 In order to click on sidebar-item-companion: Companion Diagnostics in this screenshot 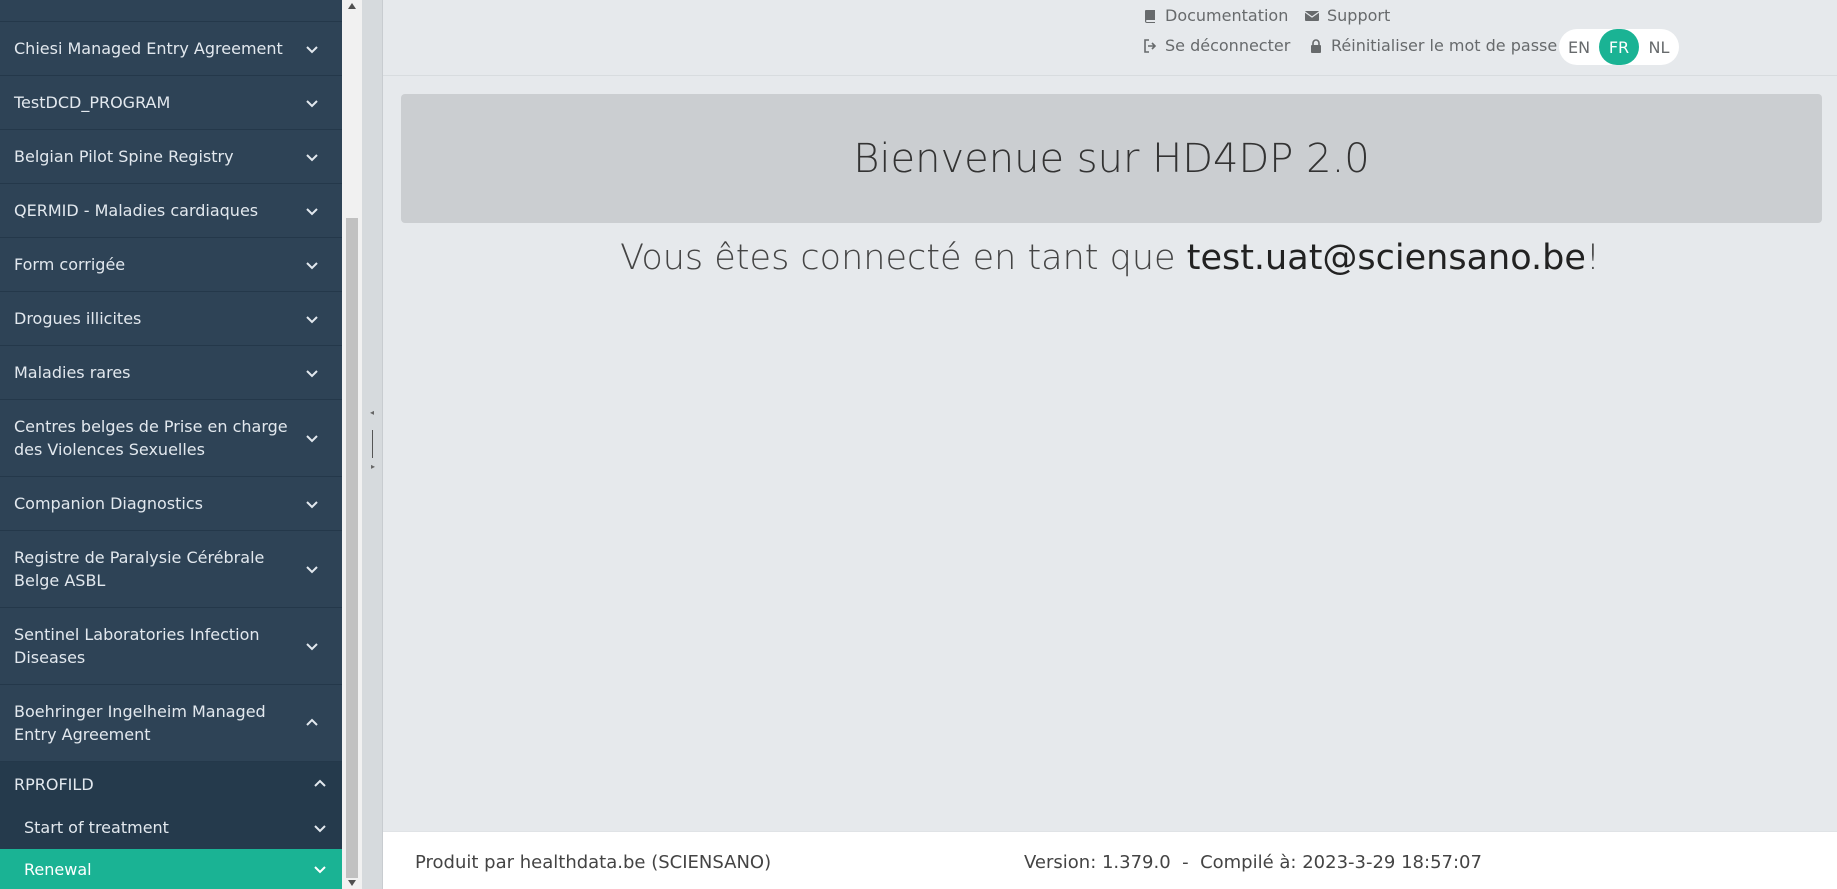, I will do `click(171, 504)`.